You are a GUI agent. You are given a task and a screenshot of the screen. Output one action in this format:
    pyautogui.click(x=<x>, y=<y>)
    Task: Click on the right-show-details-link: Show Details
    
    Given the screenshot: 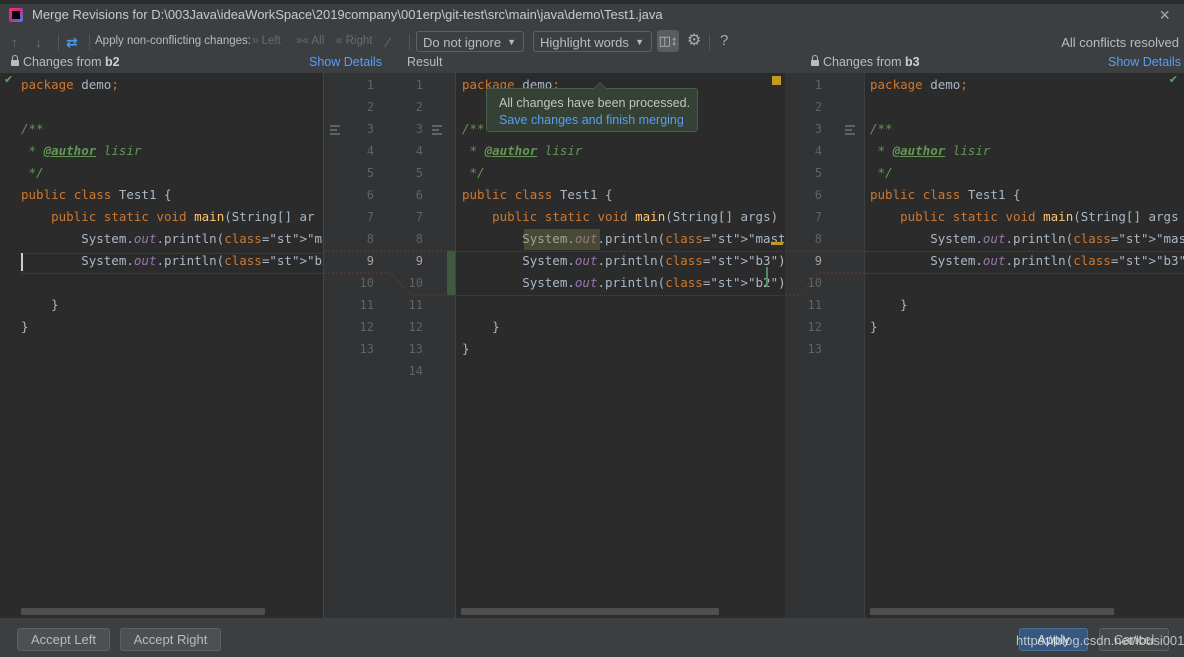 What is the action you would take?
    pyautogui.click(x=1144, y=62)
    